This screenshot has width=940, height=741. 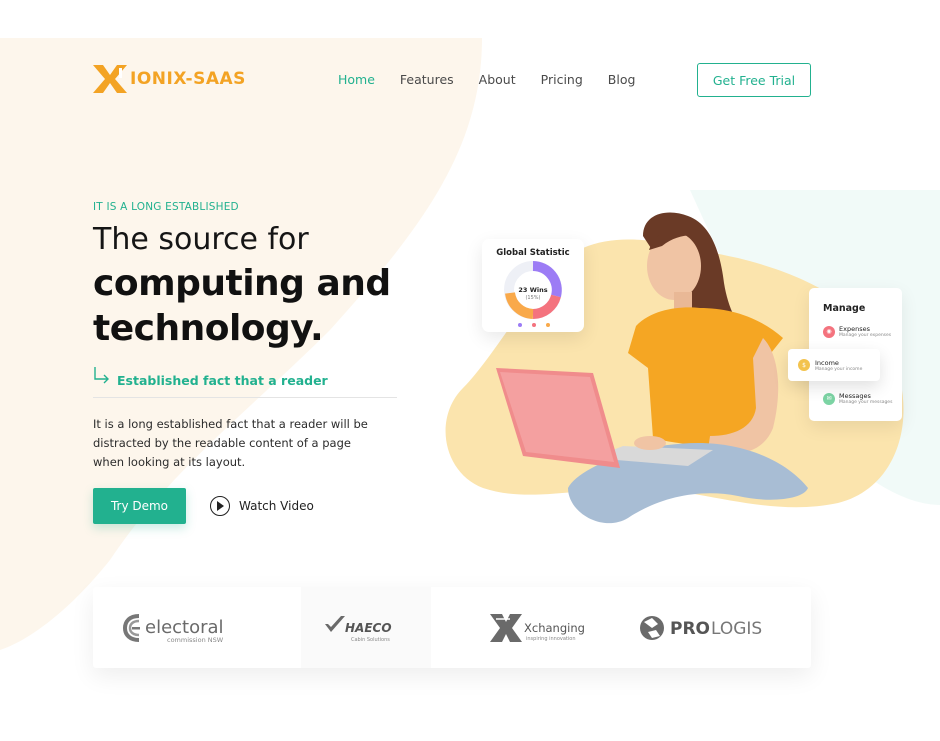 I want to click on manage-item-expenses: ◉ Expenses Manage your expenses, so click(x=857, y=331).